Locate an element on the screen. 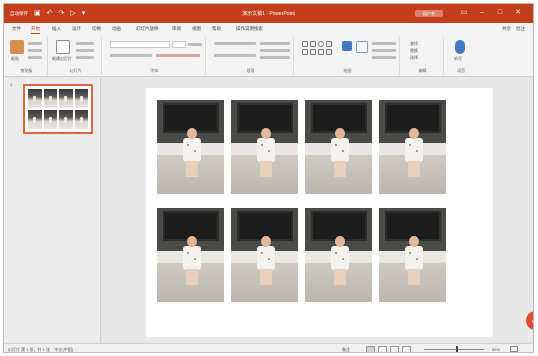 This screenshot has height=356, width=538. group-label-drawing: 绘图 is located at coordinates (347, 70).